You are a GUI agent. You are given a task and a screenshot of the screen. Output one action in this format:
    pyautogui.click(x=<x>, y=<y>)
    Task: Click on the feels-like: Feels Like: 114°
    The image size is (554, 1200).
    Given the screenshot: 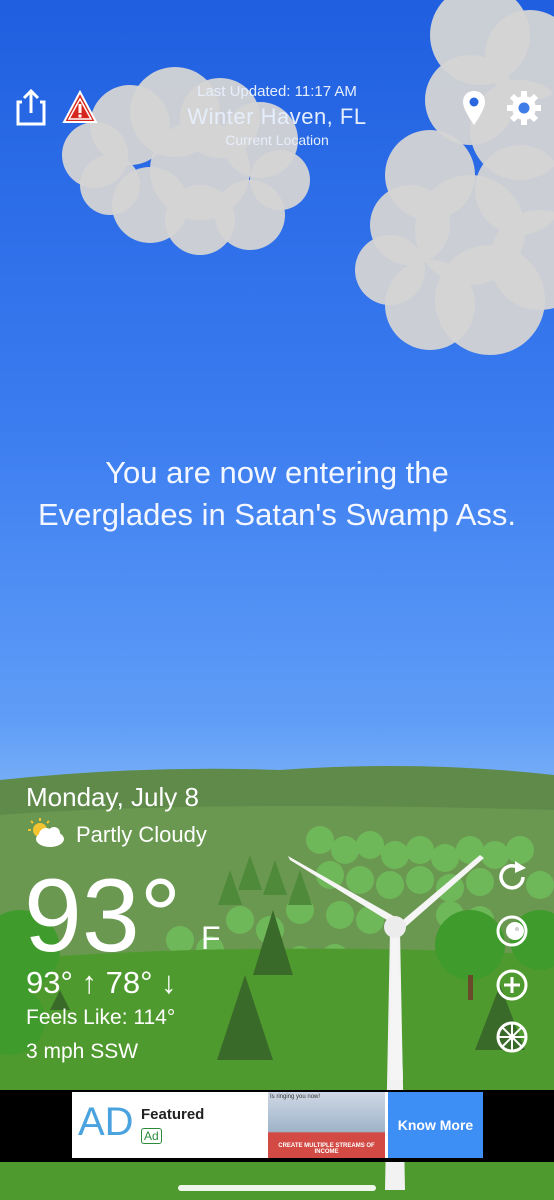 What is the action you would take?
    pyautogui.click(x=101, y=1017)
    